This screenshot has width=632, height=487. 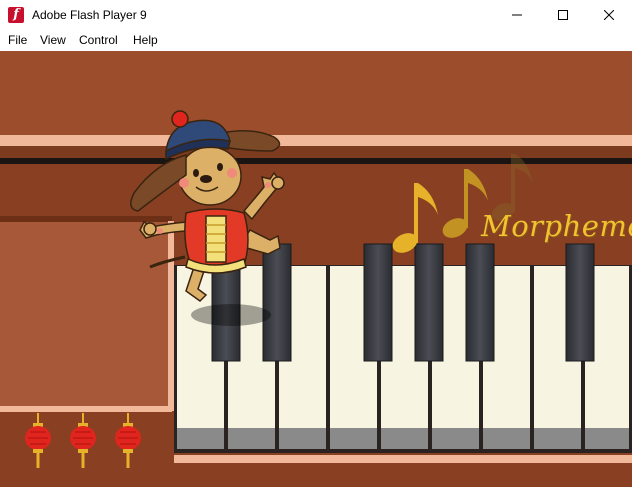 I want to click on minimize-button, so click(x=517, y=15).